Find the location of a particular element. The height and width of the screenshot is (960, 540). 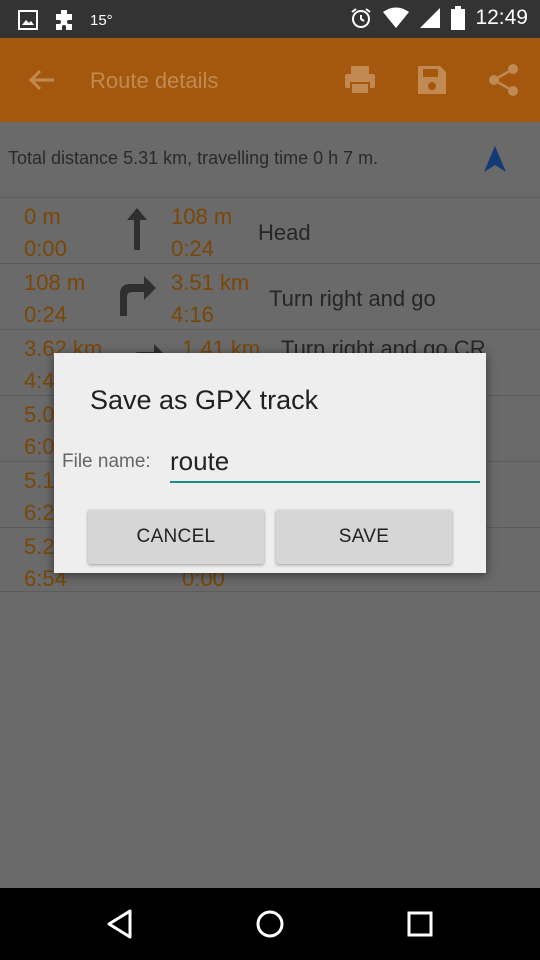

cumulative-time: 0:24 is located at coordinates (45, 314).